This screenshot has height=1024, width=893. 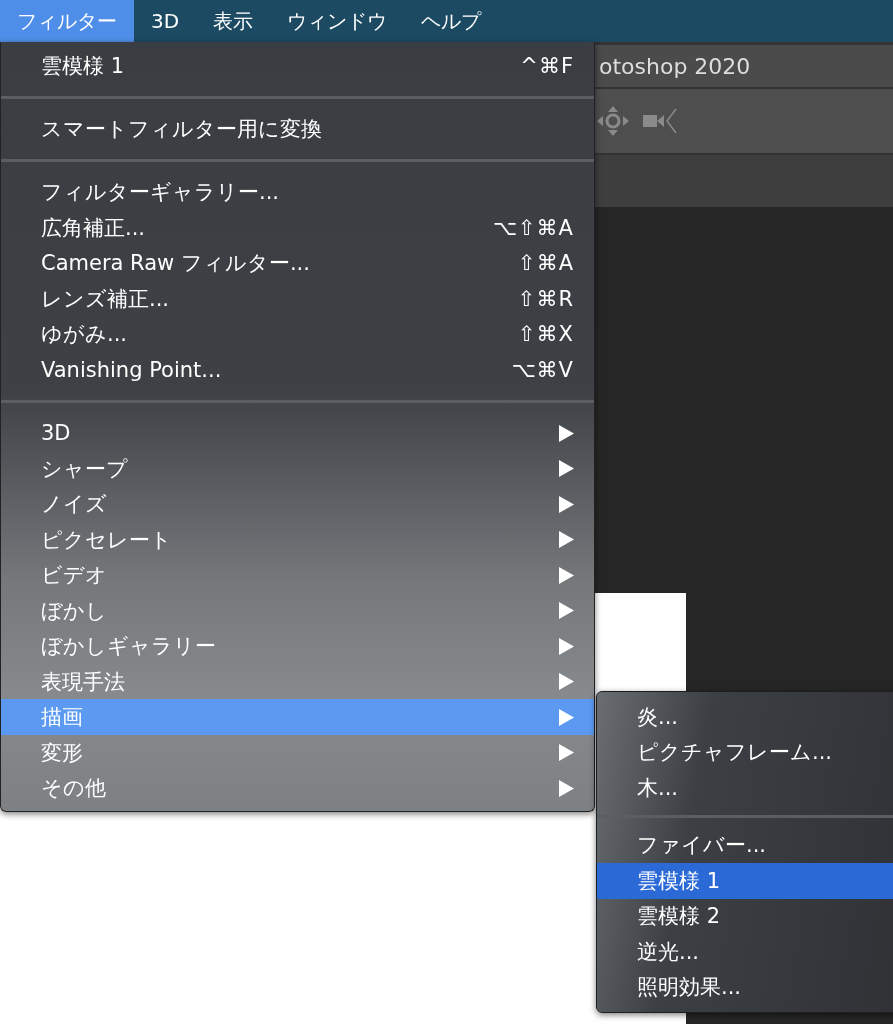 I want to click on menu-bar-item: ウィンドウ, so click(x=337, y=21).